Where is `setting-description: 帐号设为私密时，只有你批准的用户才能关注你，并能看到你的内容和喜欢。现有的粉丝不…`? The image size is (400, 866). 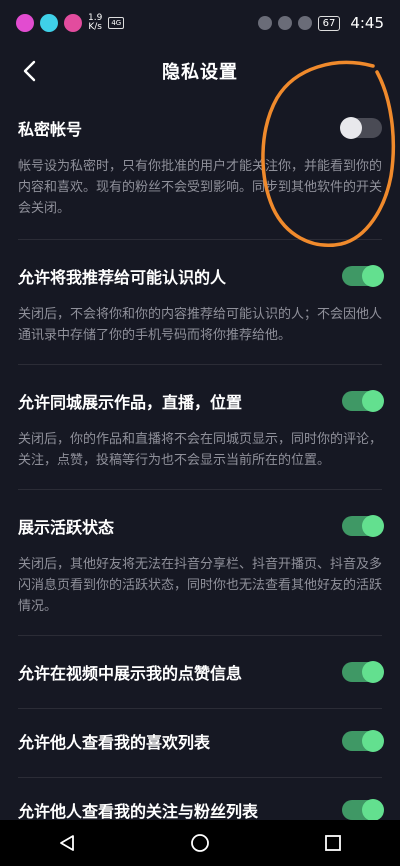
setting-description: 帐号设为私密时，只有你批准的用户才能关注你，并能看到你的内容和喜欢。现有的粉丝不… is located at coordinates (200, 187).